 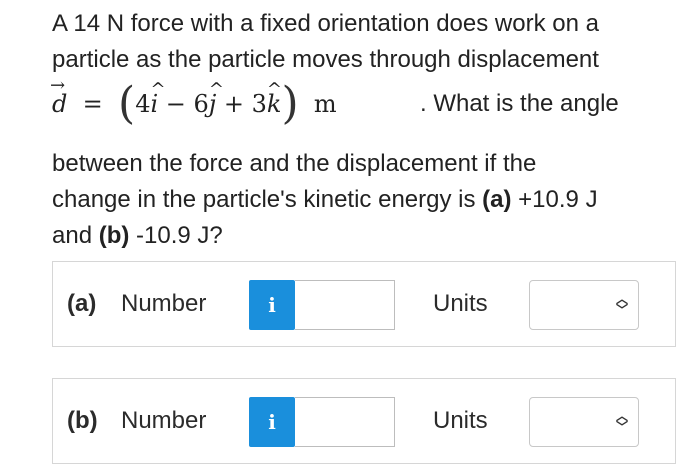 What do you see at coordinates (216, 102) in the screenshot?
I see `unit-j: ^ j` at bounding box center [216, 102].